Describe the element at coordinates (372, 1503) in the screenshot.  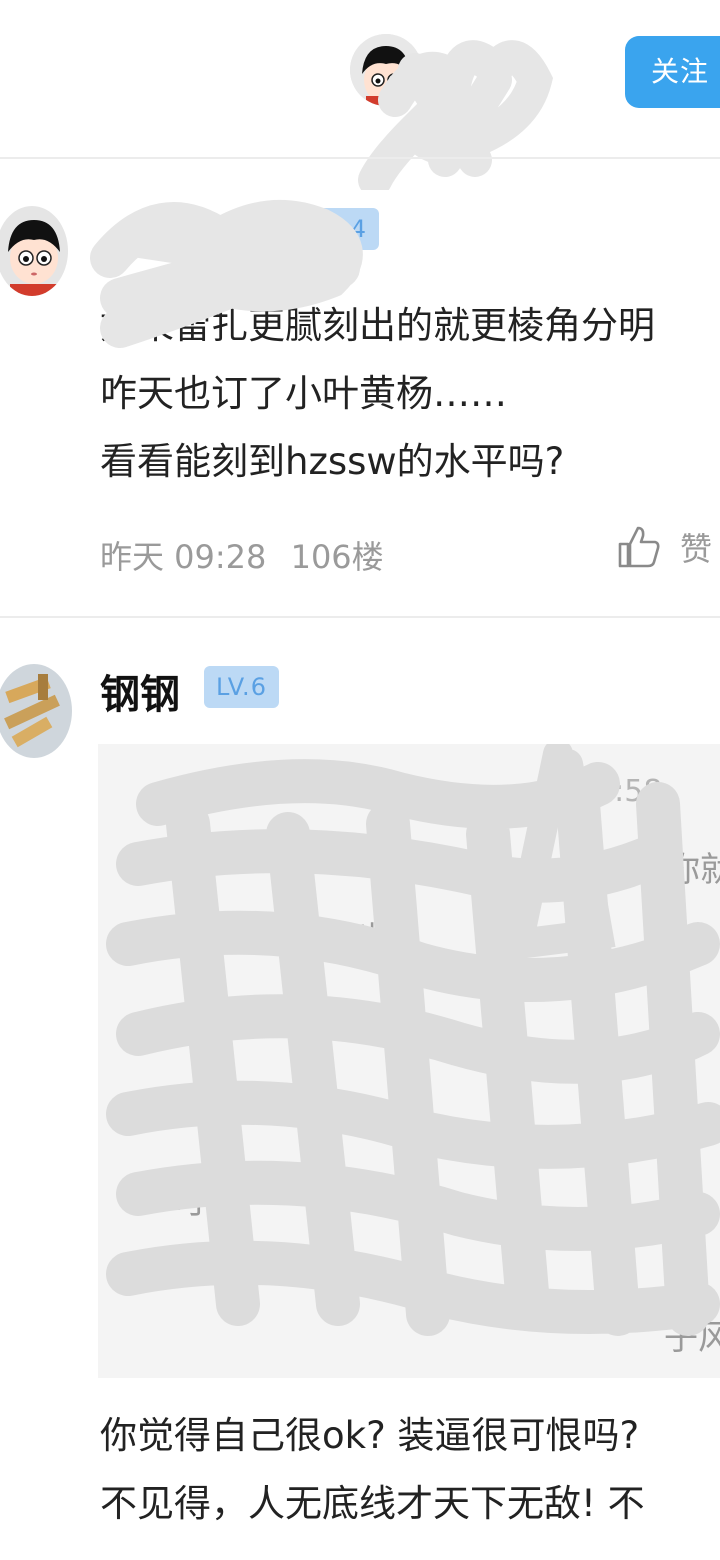
I see `comment-line: 不见得，人无底线才天下无敌! 不` at that location.